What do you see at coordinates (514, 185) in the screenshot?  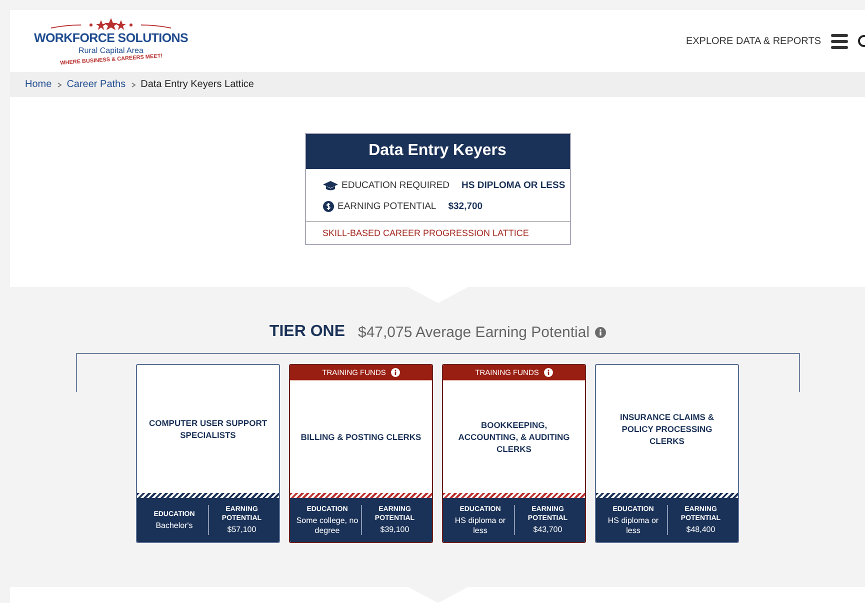 I see `education-value: HS DIPLOMA OR LESS` at bounding box center [514, 185].